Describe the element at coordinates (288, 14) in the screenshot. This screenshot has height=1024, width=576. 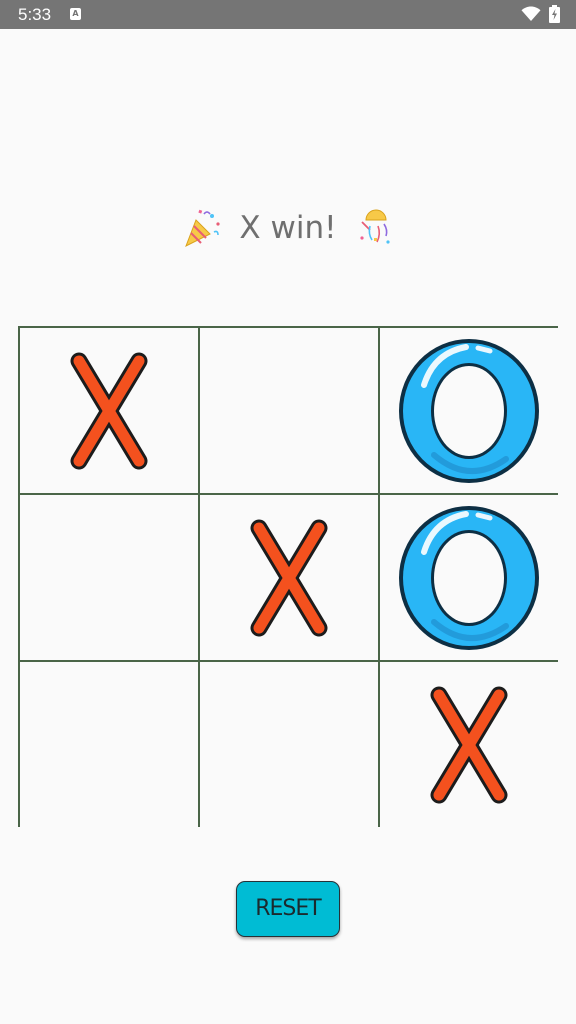
I see `status-bar: 5:33 A` at that location.